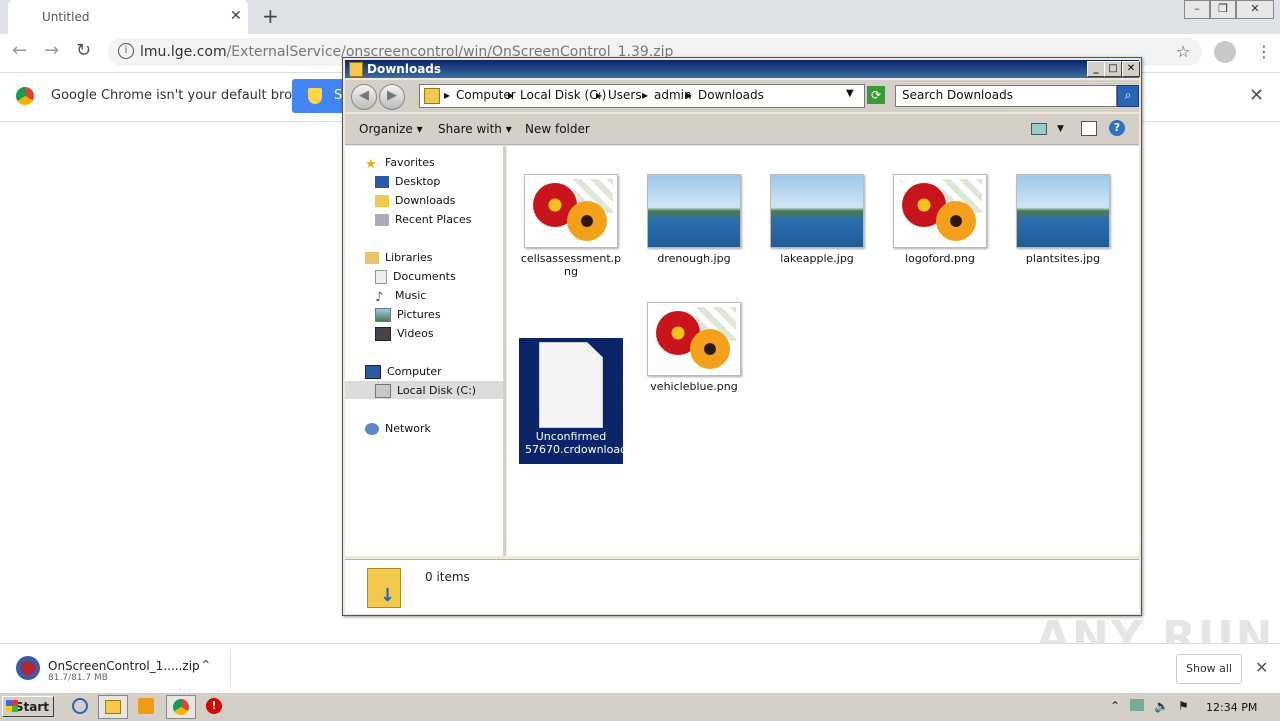 The height and width of the screenshot is (721, 1280). Describe the element at coordinates (83, 50) in the screenshot. I see `reload-button: ↻` at that location.